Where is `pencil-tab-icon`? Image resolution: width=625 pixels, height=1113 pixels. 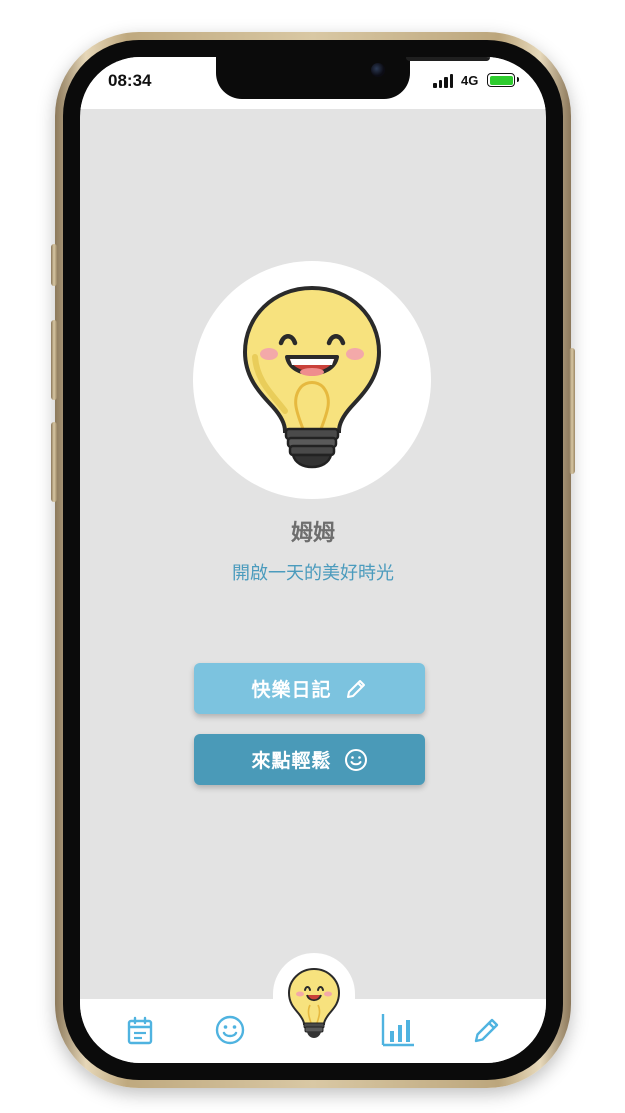
pencil-tab-icon is located at coordinates (487, 1030).